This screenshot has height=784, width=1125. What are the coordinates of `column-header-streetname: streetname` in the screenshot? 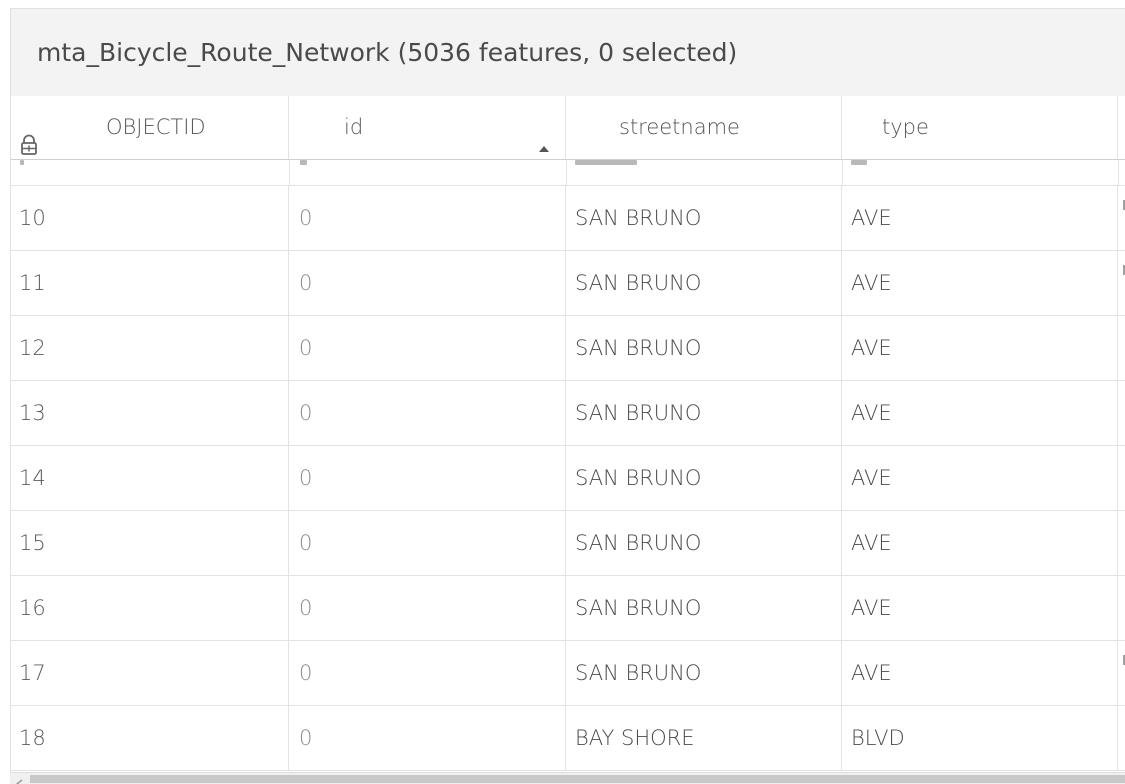 It's located at (704, 127).